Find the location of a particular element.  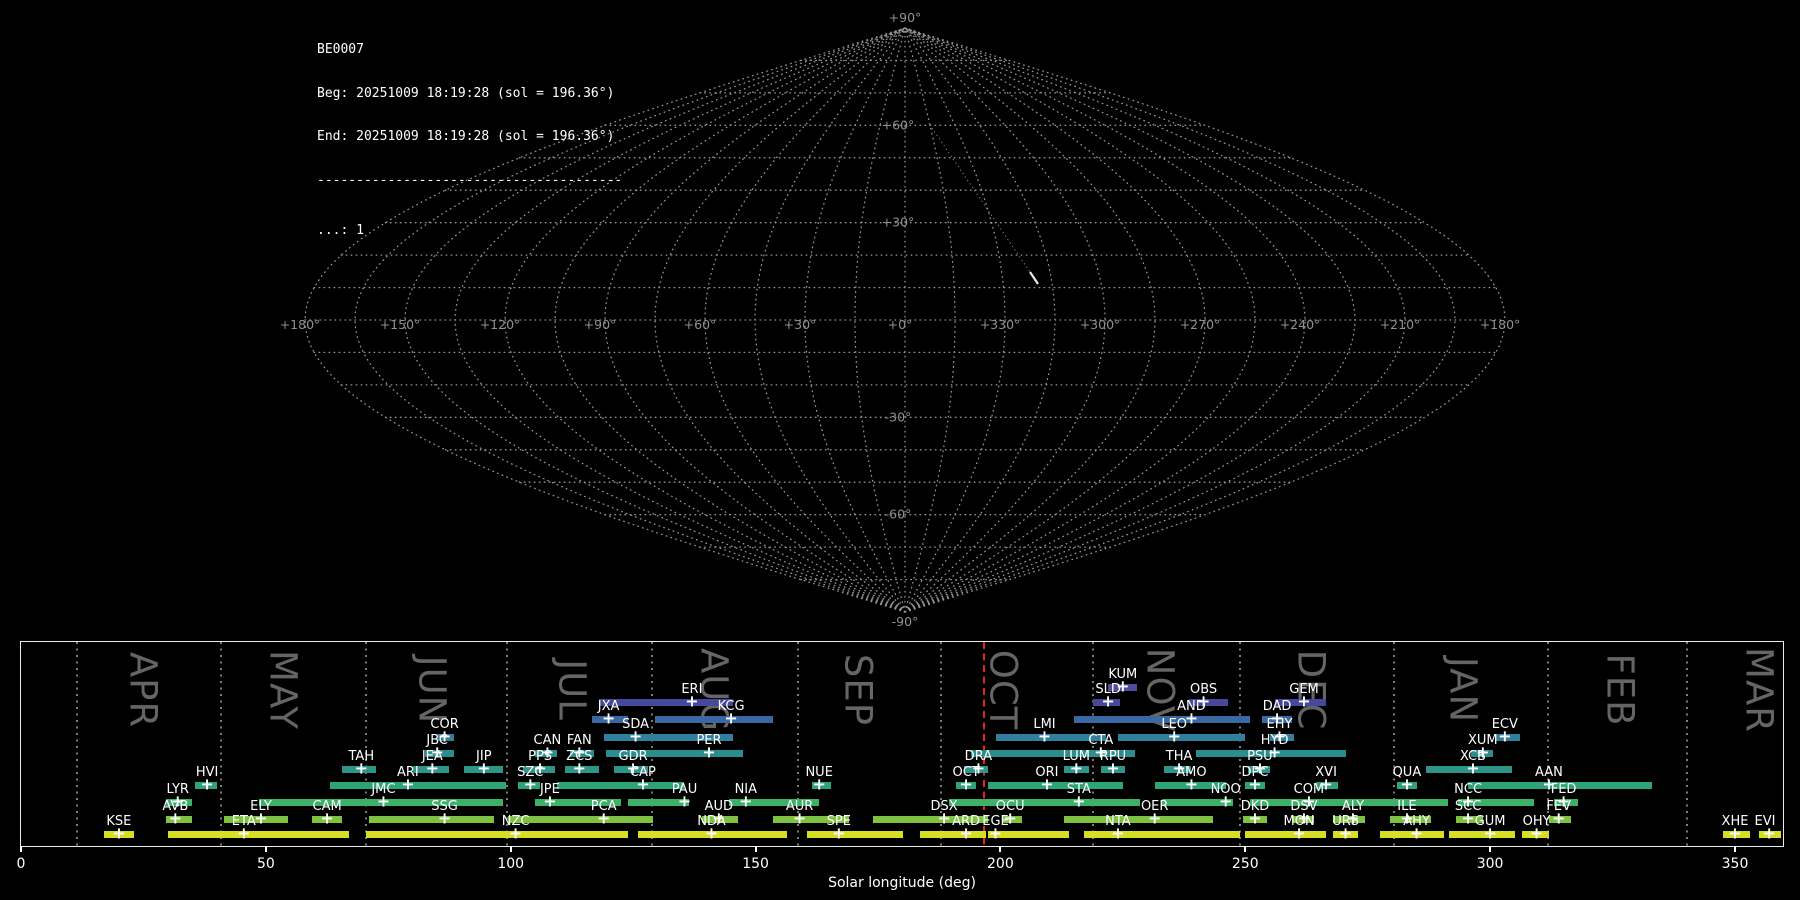

shower-peak-marker-ahy: + is located at coordinates (1416, 833).